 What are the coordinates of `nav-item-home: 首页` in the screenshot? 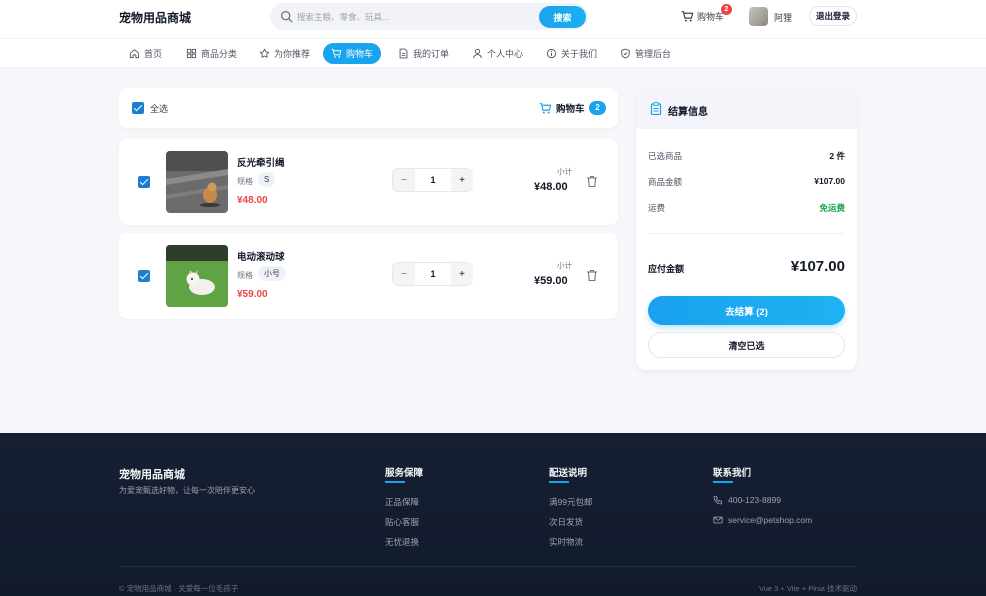 It's located at (145, 53).